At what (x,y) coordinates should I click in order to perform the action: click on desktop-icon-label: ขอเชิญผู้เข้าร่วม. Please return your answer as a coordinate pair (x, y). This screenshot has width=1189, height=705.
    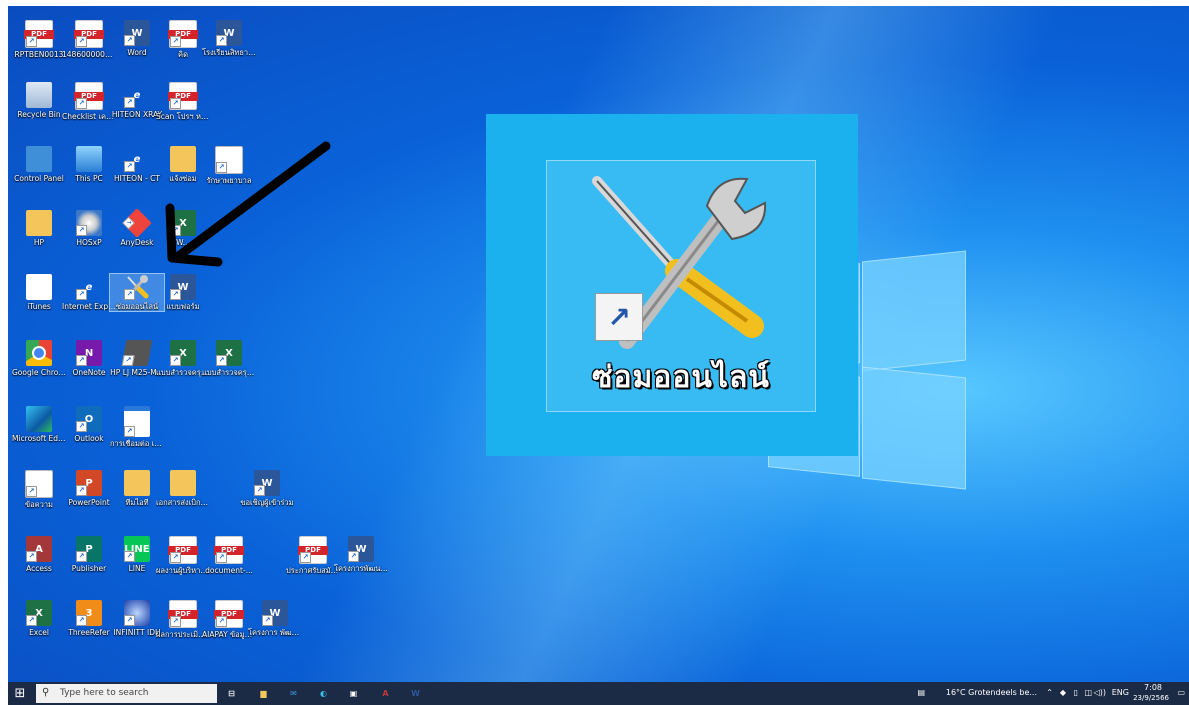
    Looking at the image, I should click on (267, 502).